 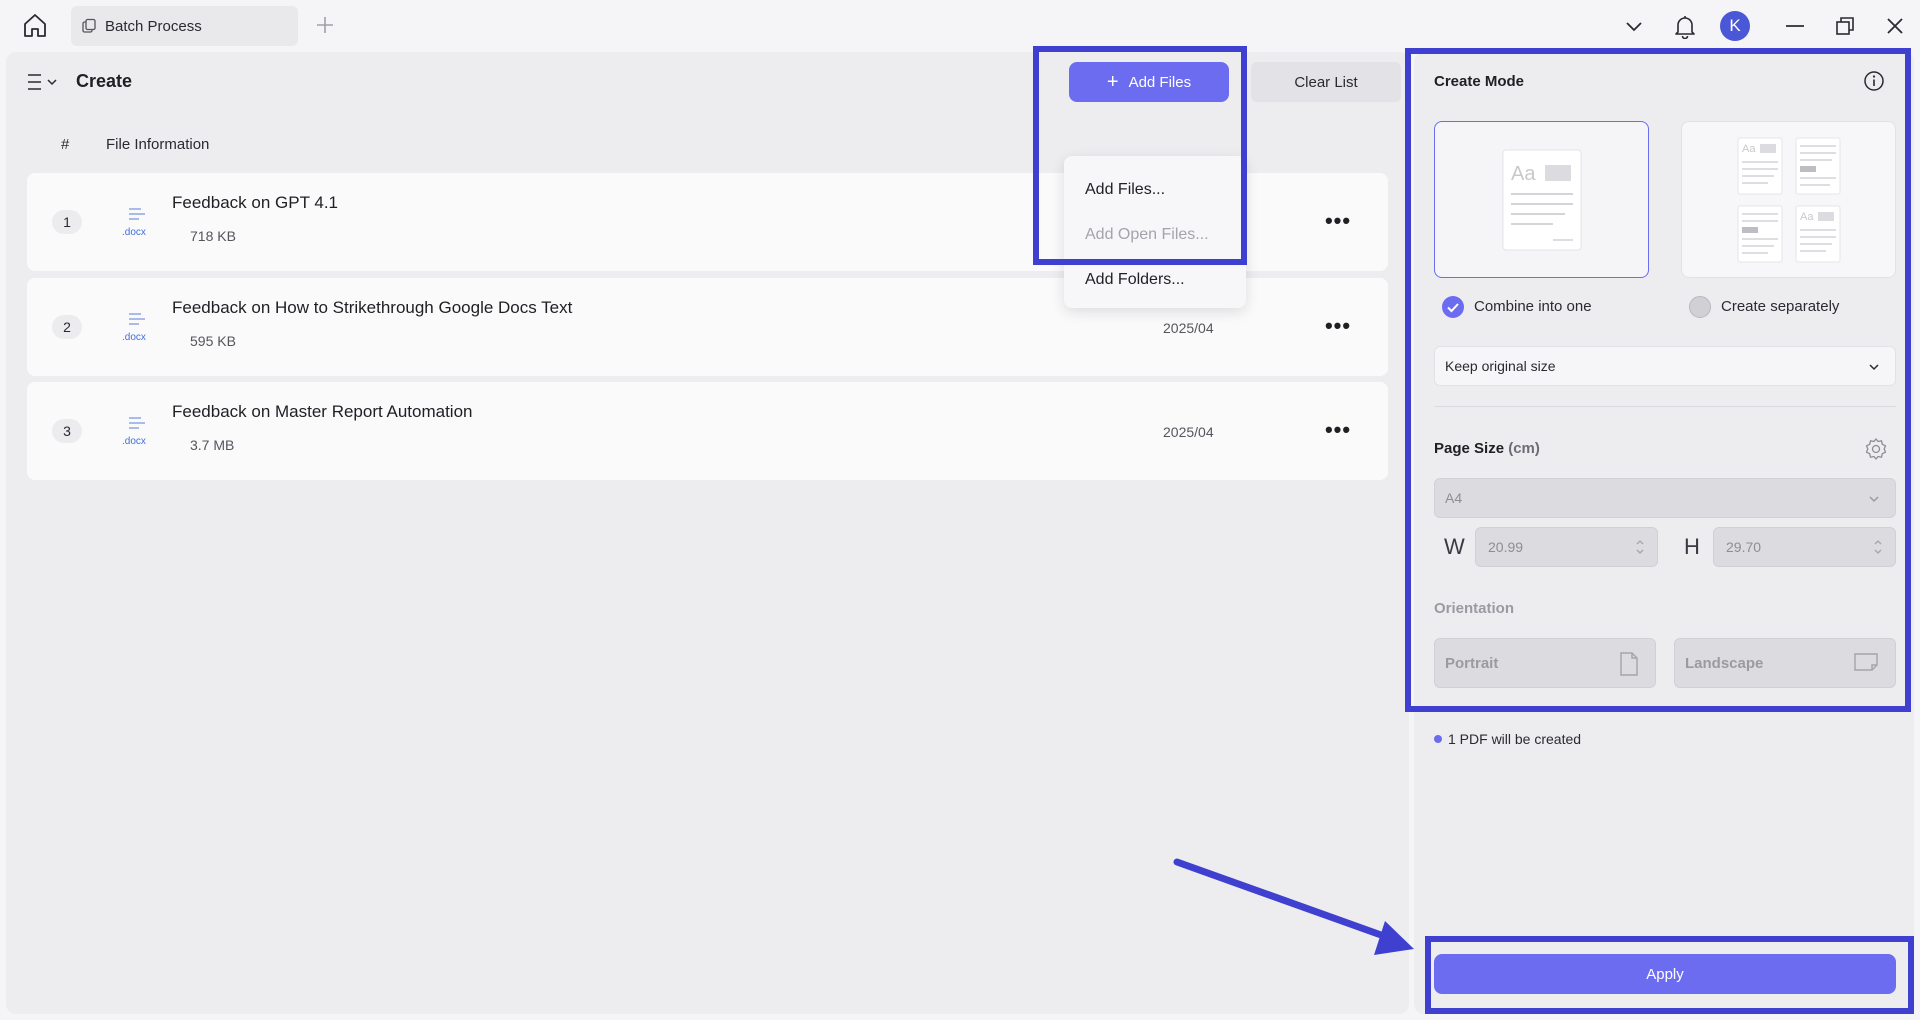 I want to click on row-number: 3, so click(x=67, y=431).